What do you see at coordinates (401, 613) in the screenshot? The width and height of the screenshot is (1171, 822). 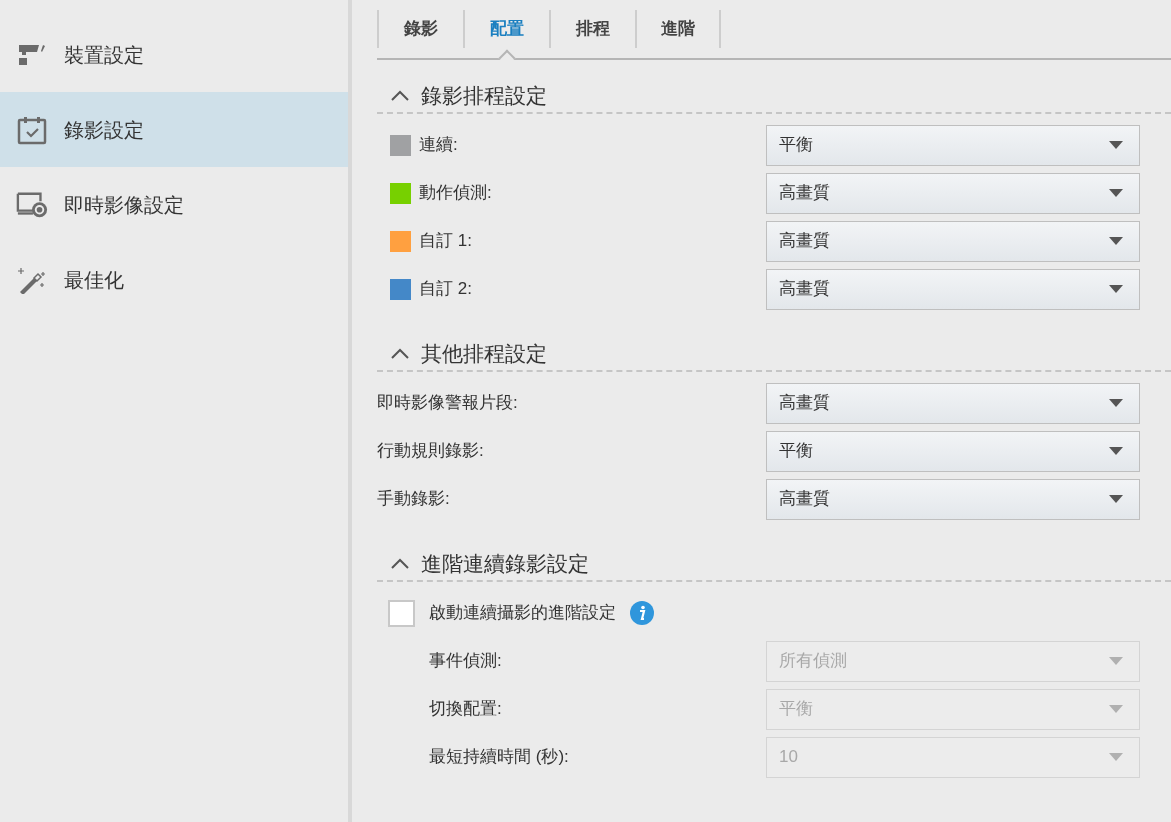 I see `checkbox` at bounding box center [401, 613].